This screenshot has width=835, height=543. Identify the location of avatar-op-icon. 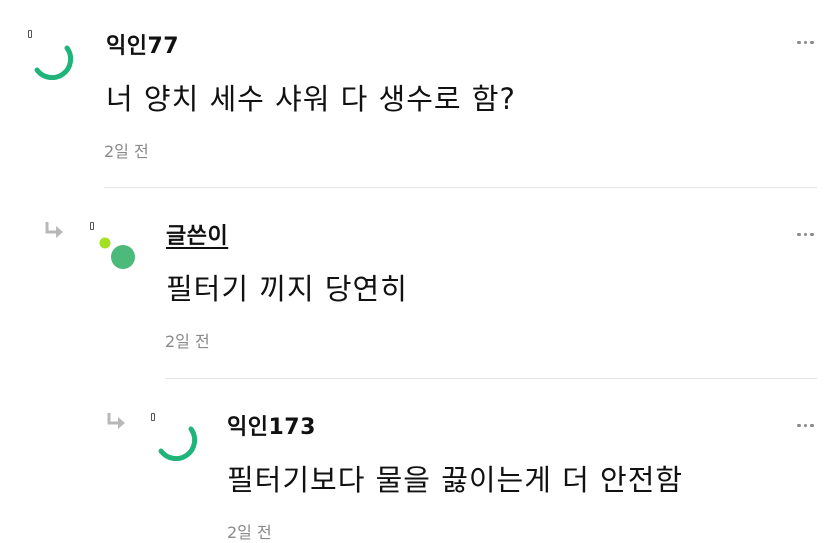
(117, 253).